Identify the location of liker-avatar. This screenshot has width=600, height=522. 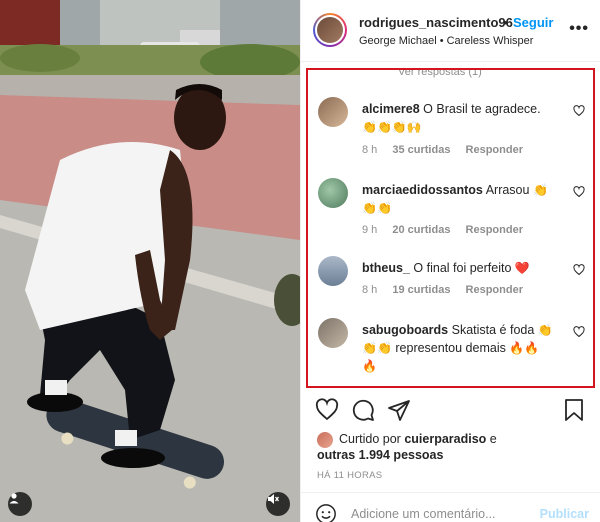
(325, 440).